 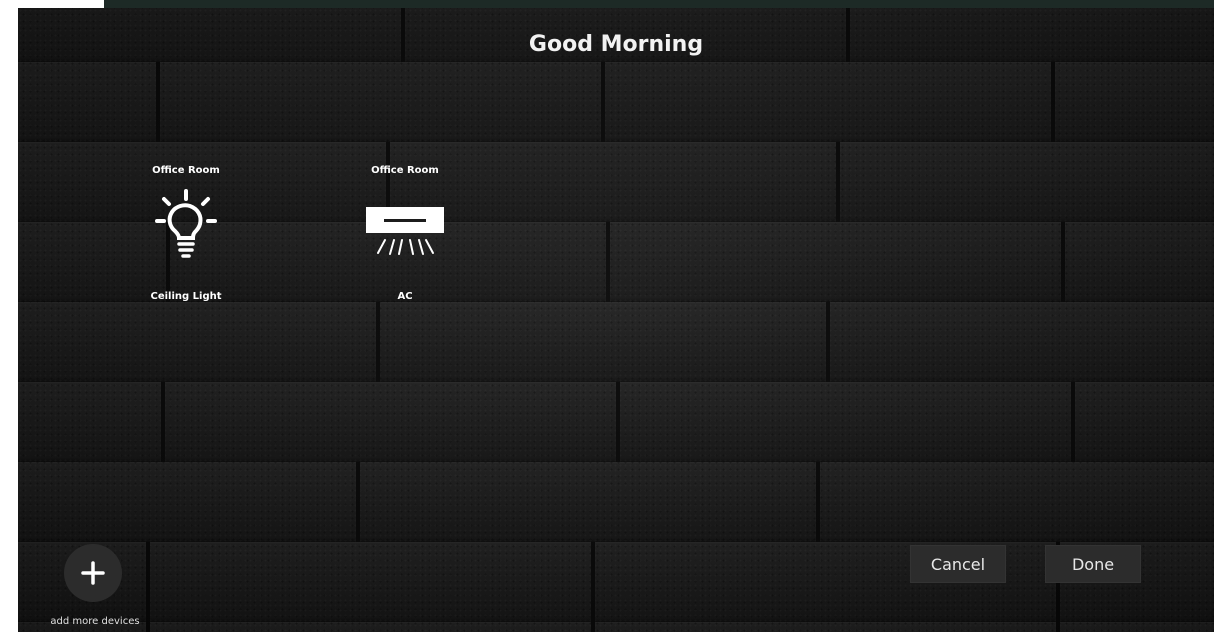 I want to click on device-name-label: AC, so click(x=405, y=296).